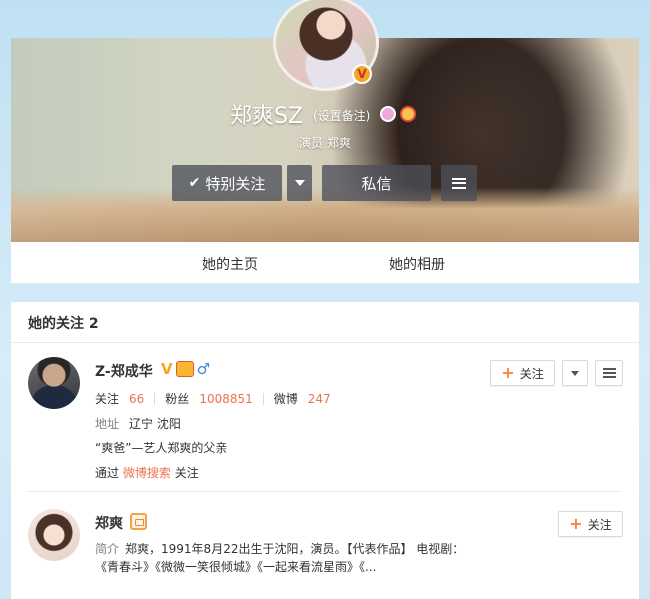 The width and height of the screenshot is (650, 599). What do you see at coordinates (319, 399) in the screenshot?
I see `stat-weibo-count: 247` at bounding box center [319, 399].